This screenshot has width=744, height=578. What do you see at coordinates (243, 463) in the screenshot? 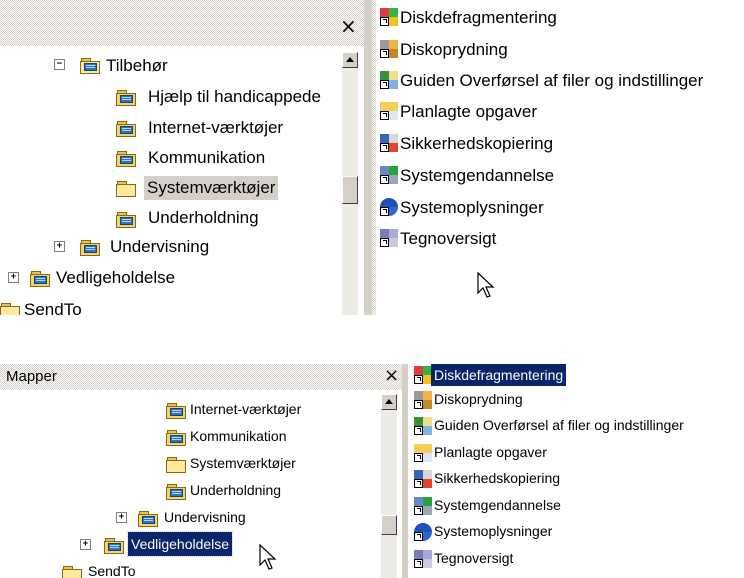
I see `tree-item-systemvaerktojer: Systemværktøjer` at bounding box center [243, 463].